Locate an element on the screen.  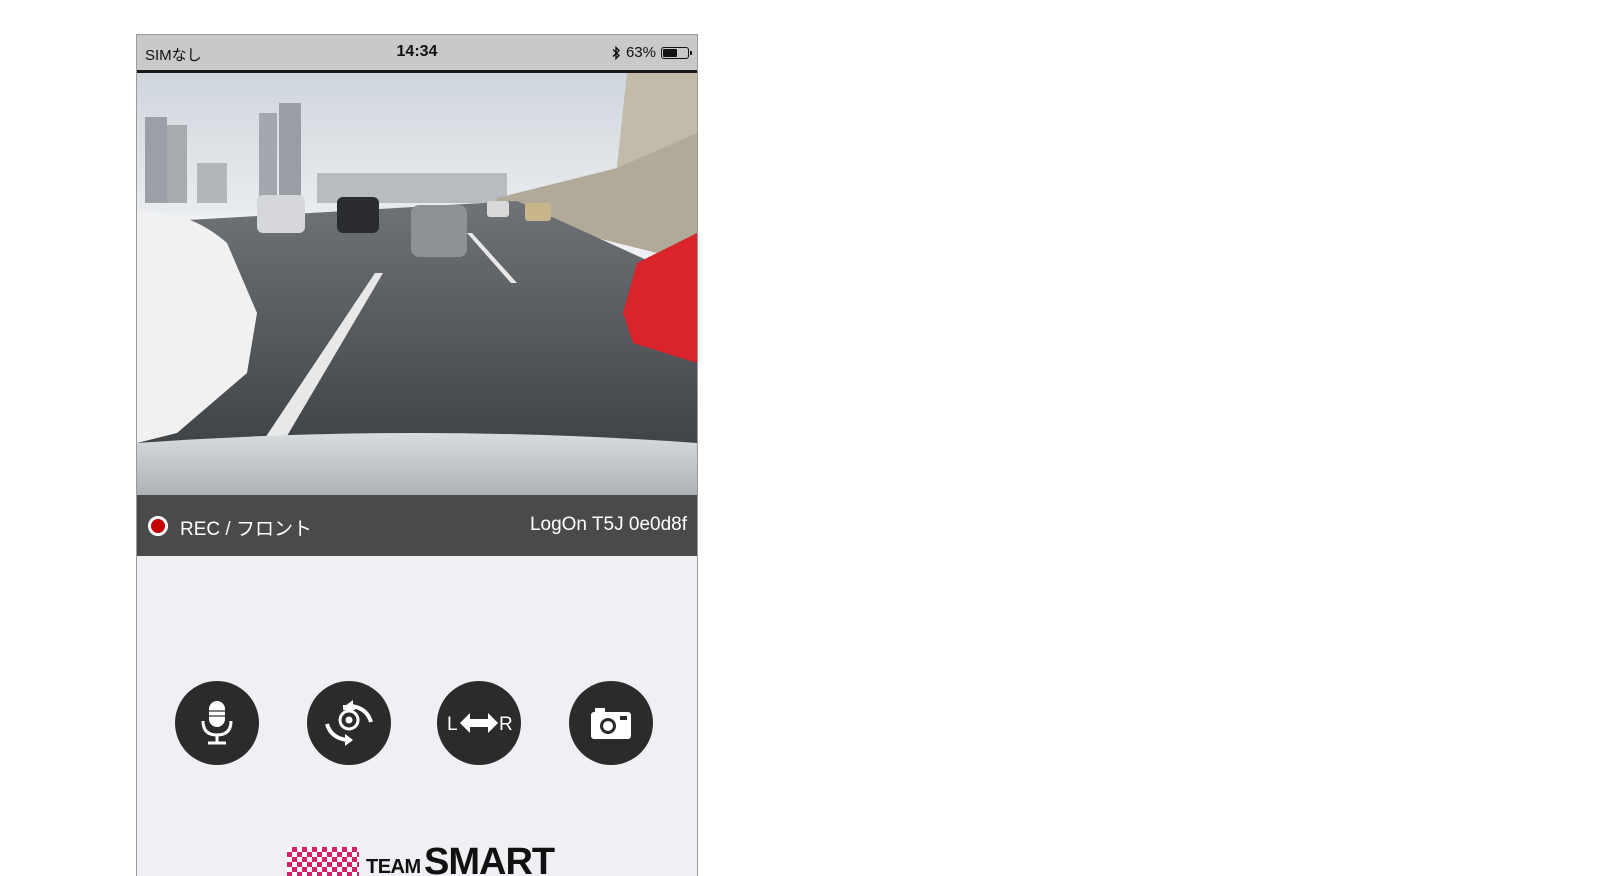
battery-percentage: 63% is located at coordinates (640, 52).